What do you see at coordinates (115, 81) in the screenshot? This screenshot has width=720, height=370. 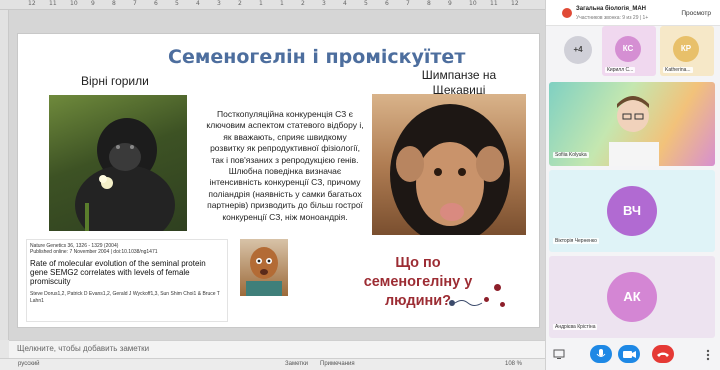 I see `gorilla-label: Вірні горили` at bounding box center [115, 81].